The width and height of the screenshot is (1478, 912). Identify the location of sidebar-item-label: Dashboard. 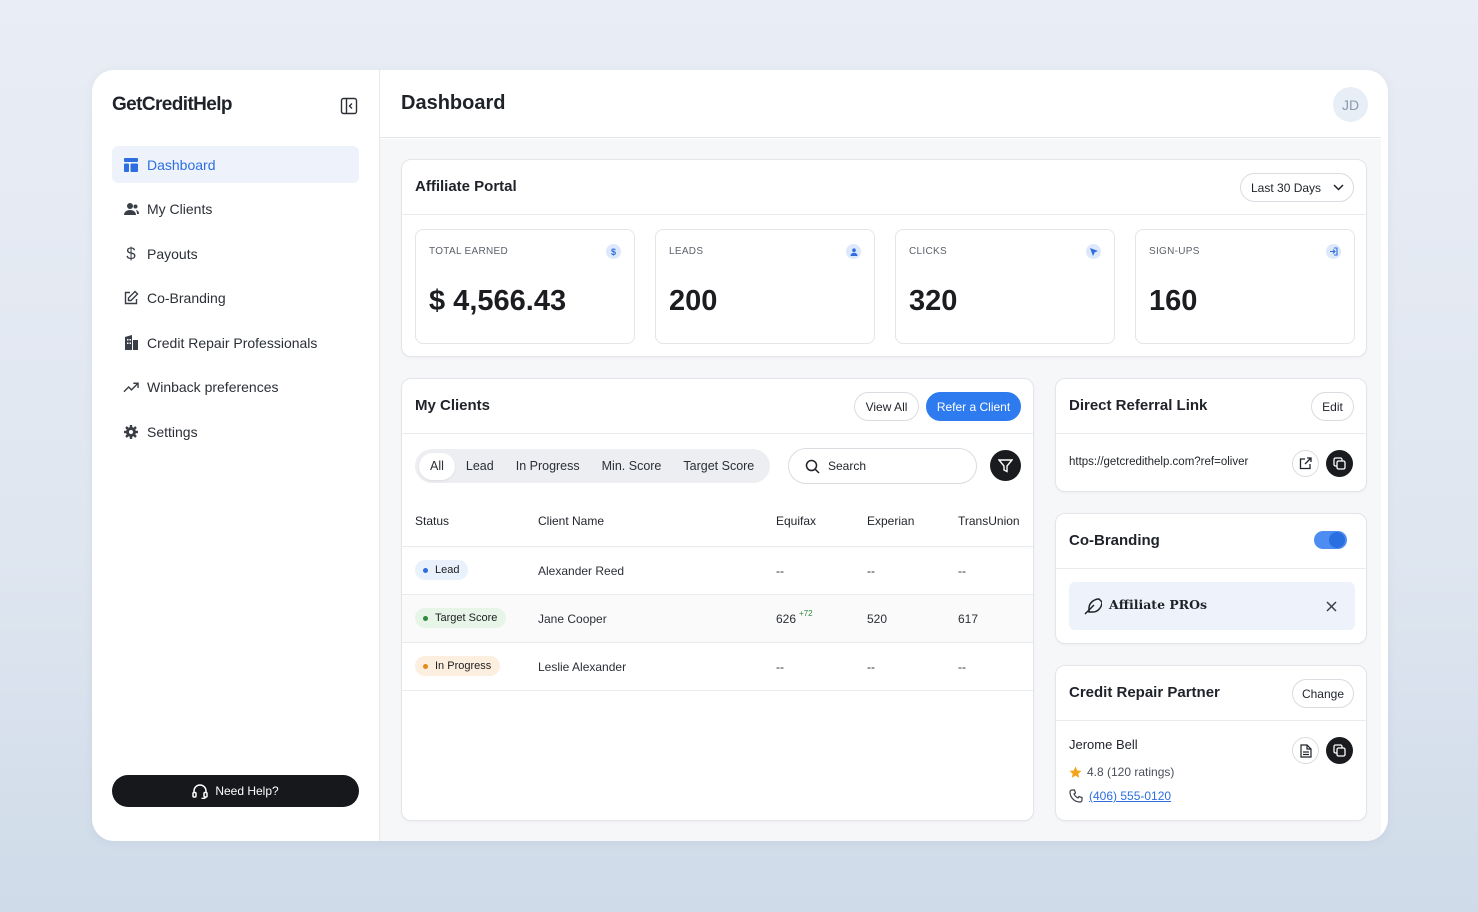
(181, 164).